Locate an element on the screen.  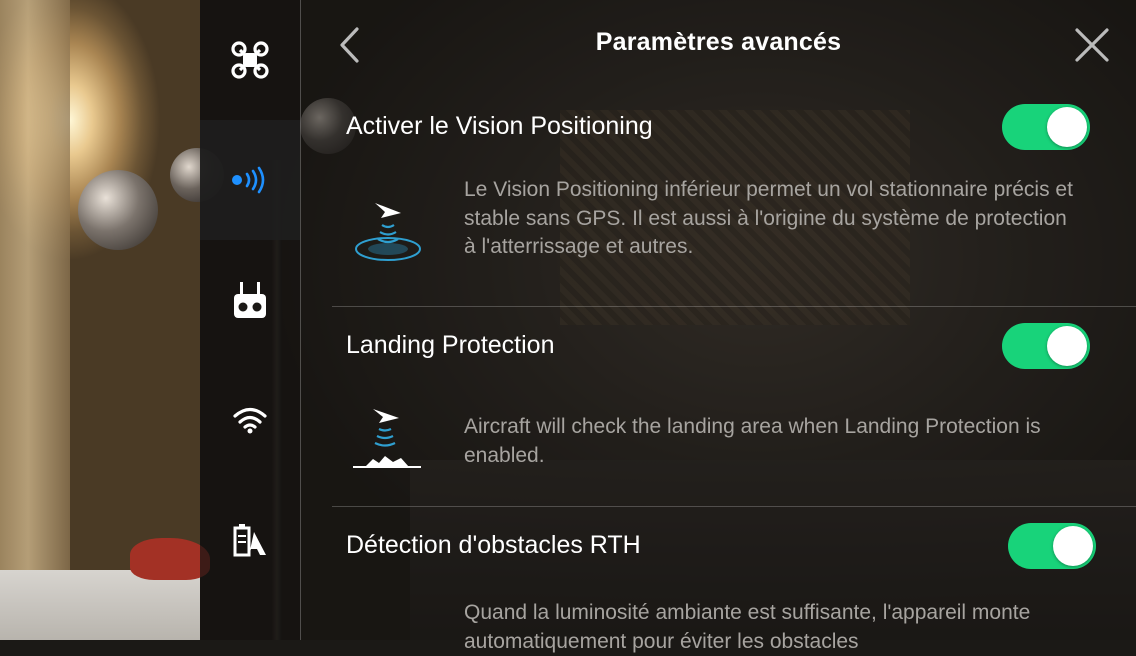
rth-obstacle-detection-toggle is located at coordinates (1052, 546).